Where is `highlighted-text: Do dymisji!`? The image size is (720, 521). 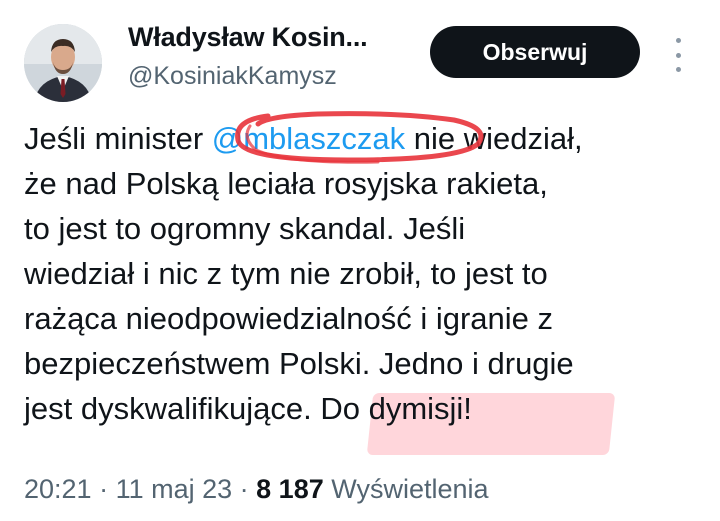 highlighted-text: Do dymisji! is located at coordinates (396, 408).